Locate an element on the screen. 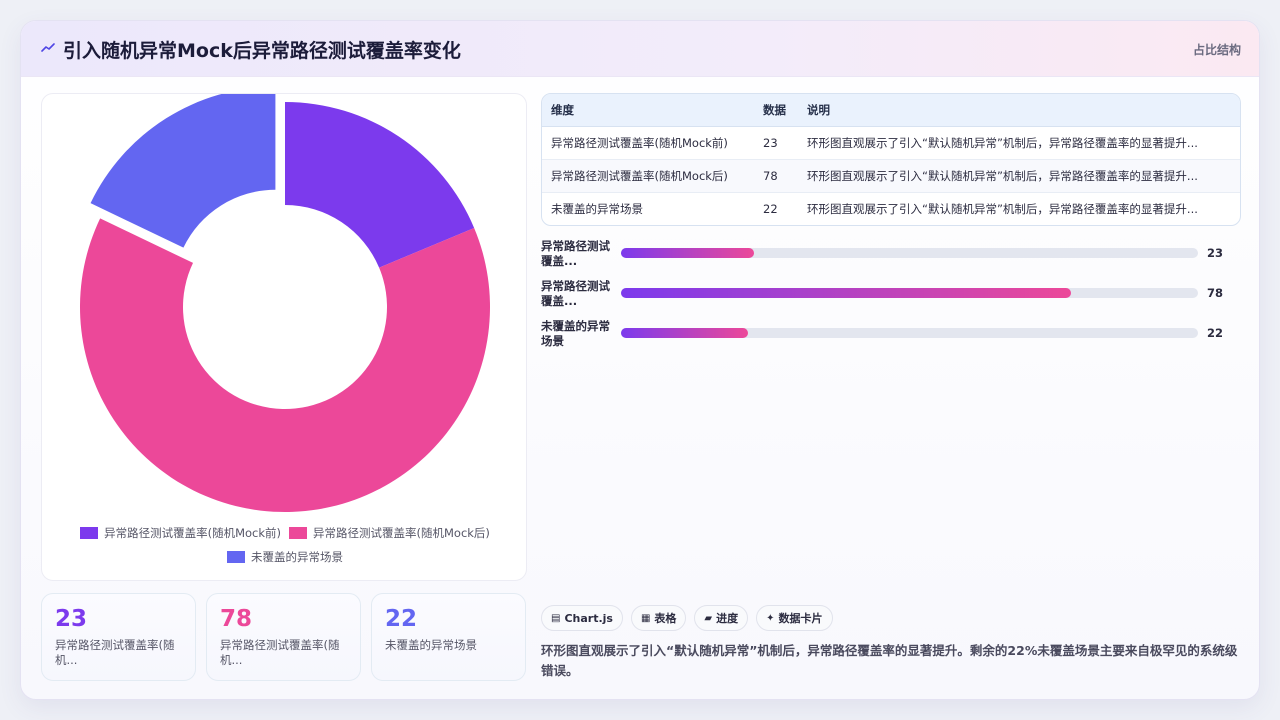 Image resolution: width=1280 pixels, height=720 pixels. legend-item: 未覆盖的异常场景 is located at coordinates (285, 557).